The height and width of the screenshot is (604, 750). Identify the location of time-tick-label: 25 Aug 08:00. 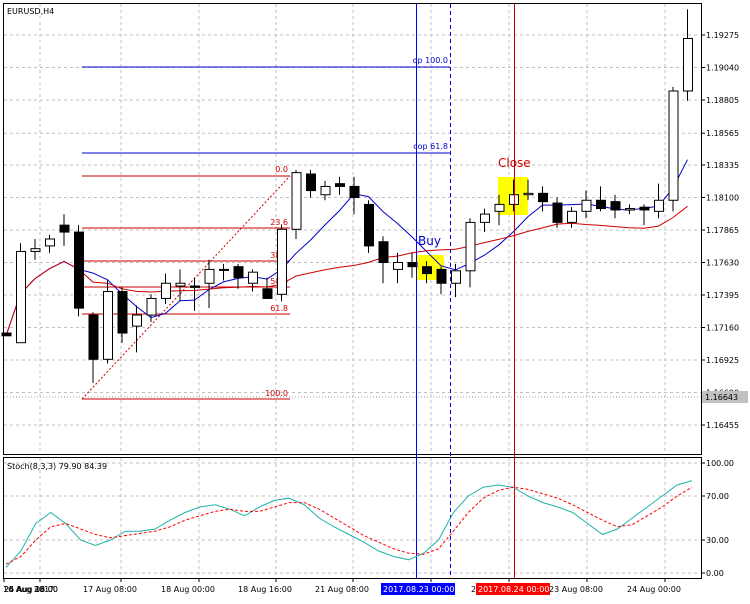
(31, 589).